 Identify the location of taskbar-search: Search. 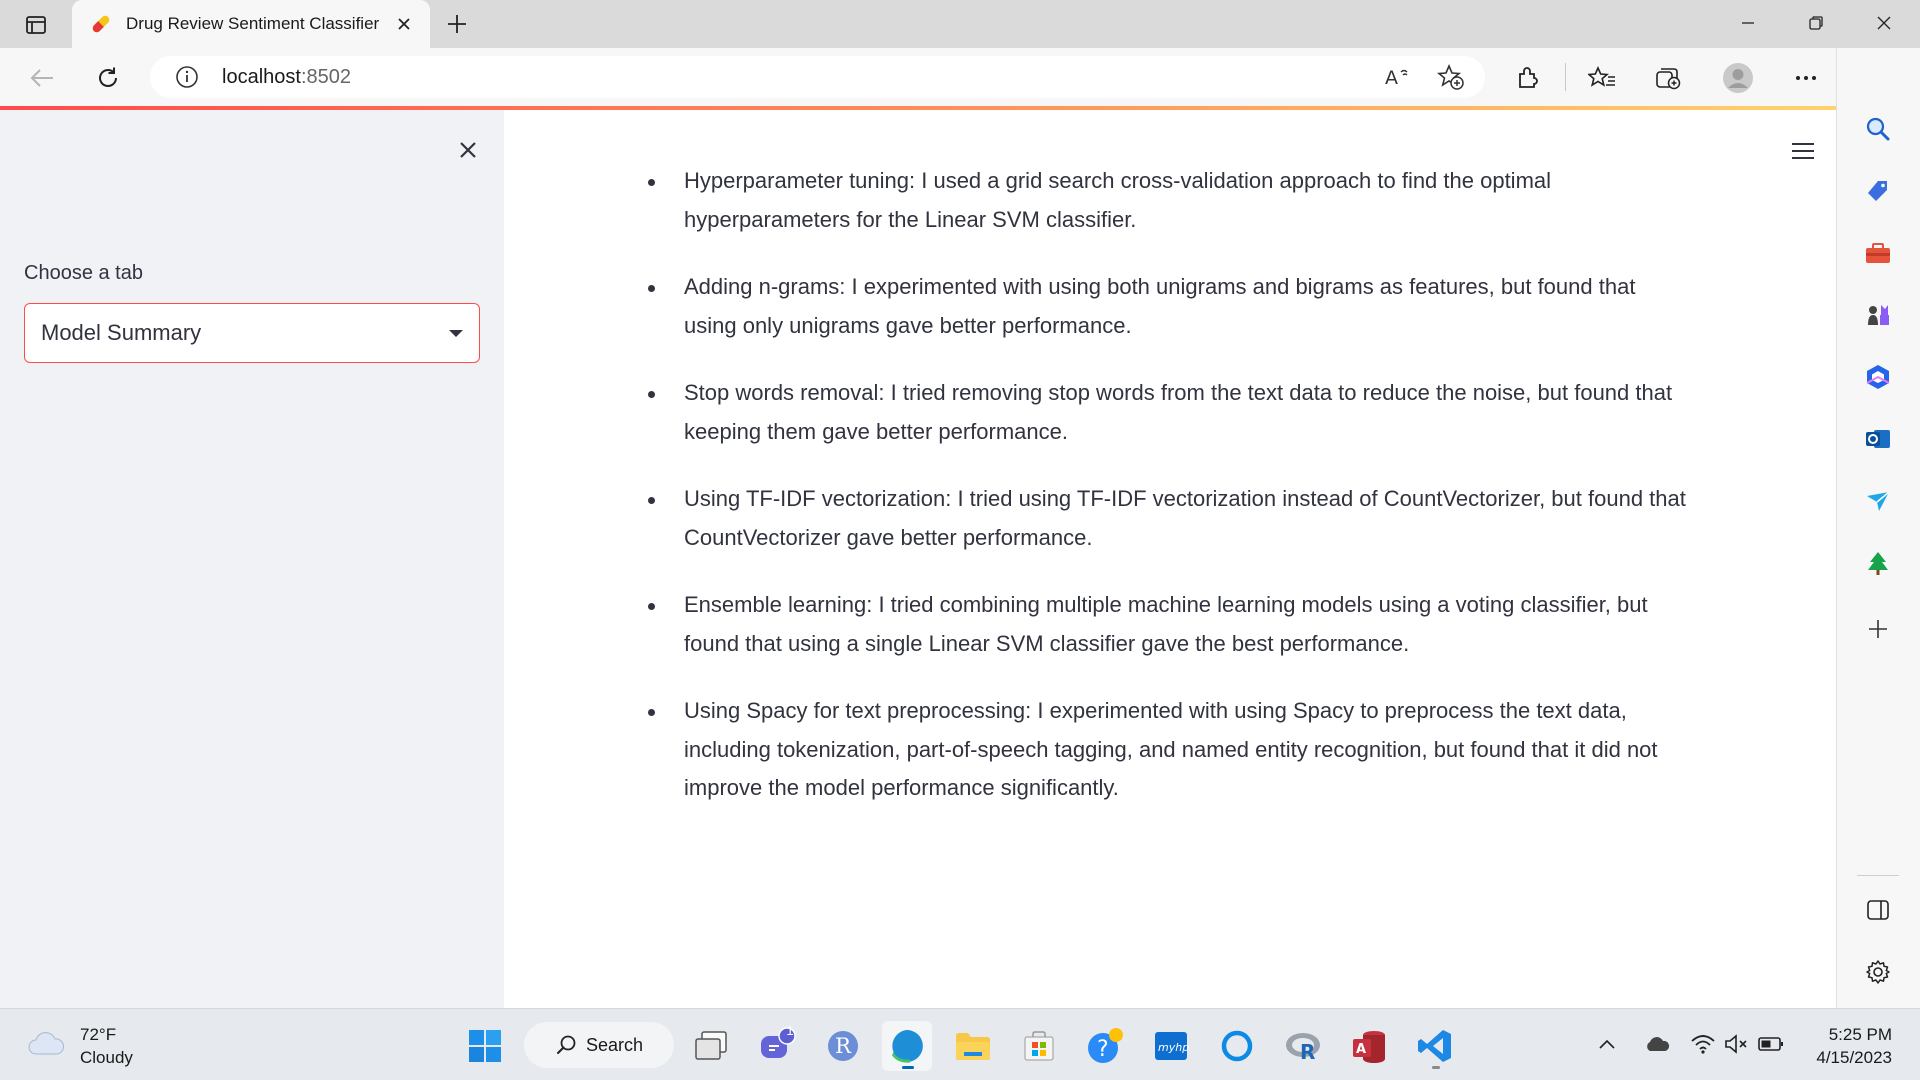
(599, 1045).